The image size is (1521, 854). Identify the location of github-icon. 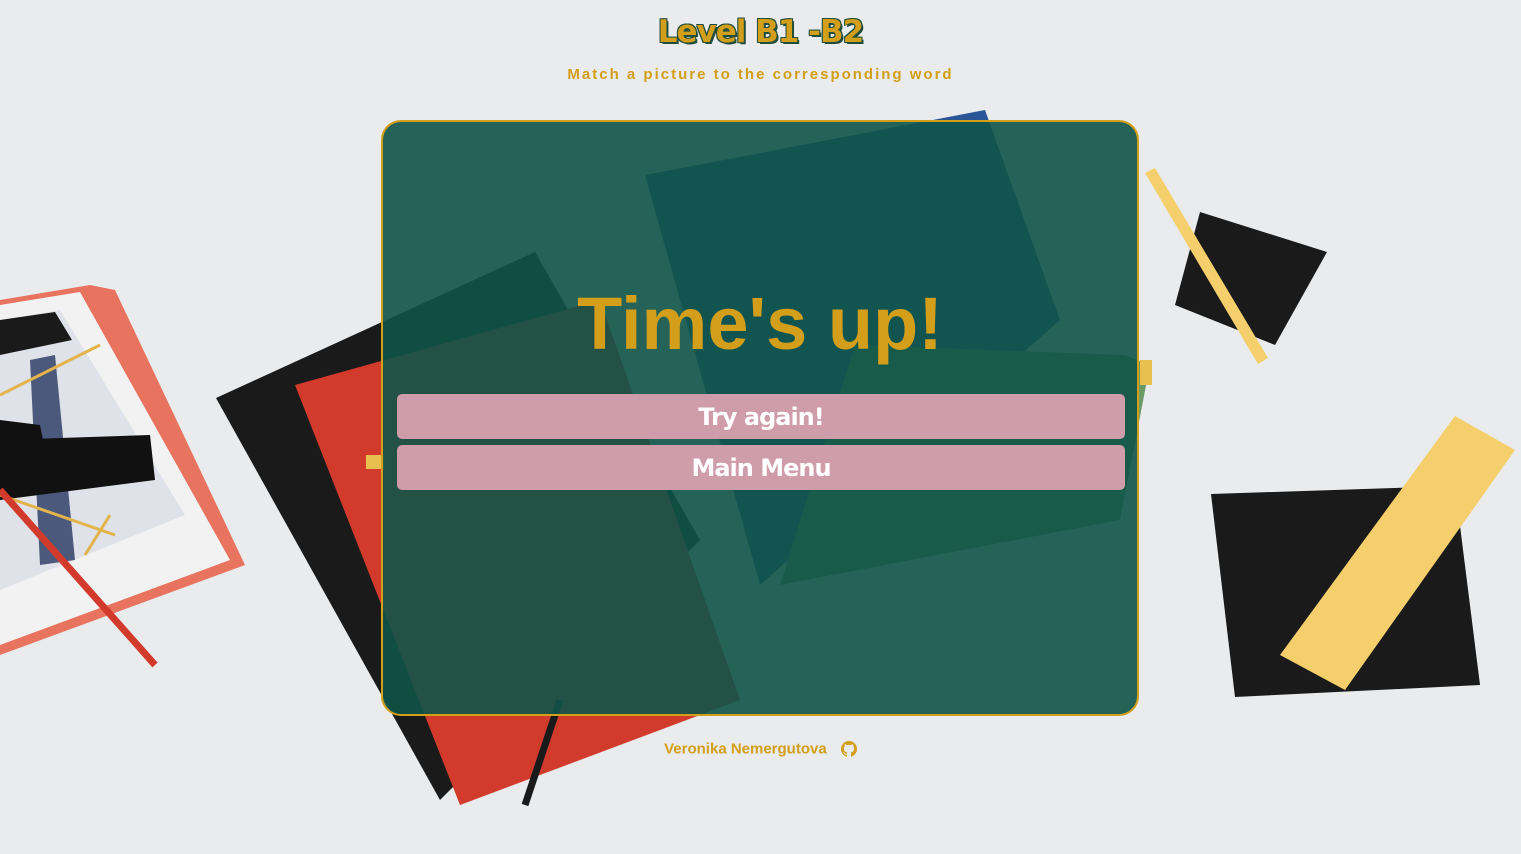
(848, 749).